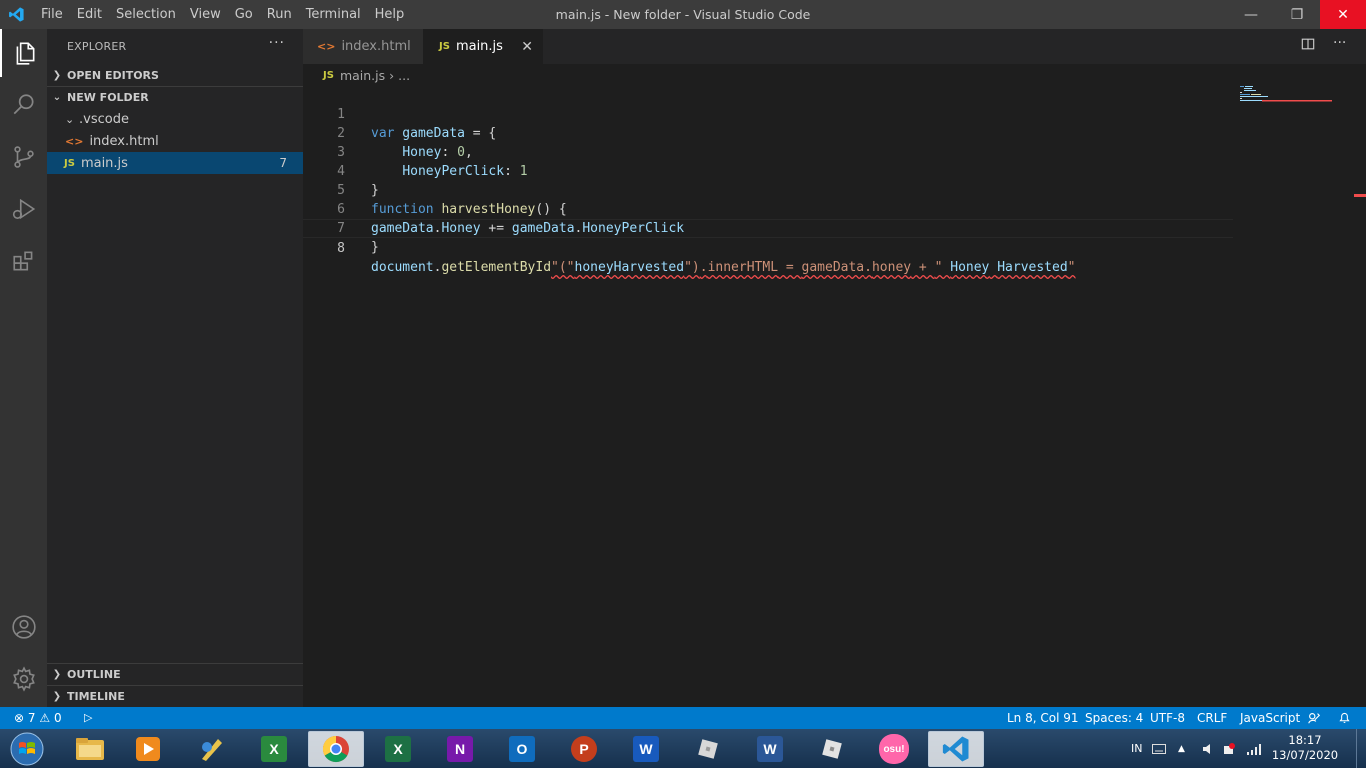 The height and width of the screenshot is (768, 1366). What do you see at coordinates (891, 267) in the screenshot?
I see `token: honey` at bounding box center [891, 267].